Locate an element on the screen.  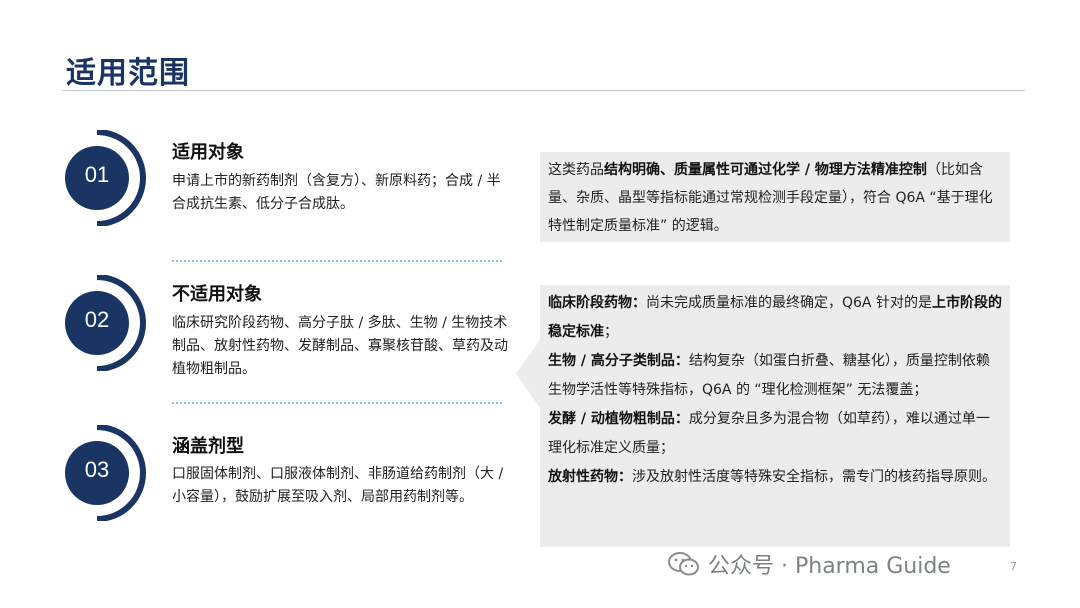
watermark-text: 公众号 · Pharma Guide is located at coordinates (829, 566).